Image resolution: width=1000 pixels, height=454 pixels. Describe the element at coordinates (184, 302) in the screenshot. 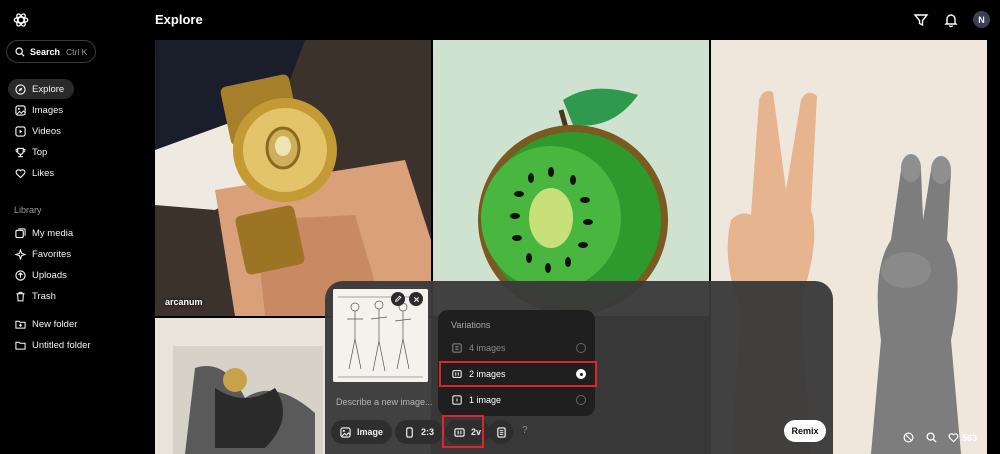

I see `tile-caption: arcanum` at that location.